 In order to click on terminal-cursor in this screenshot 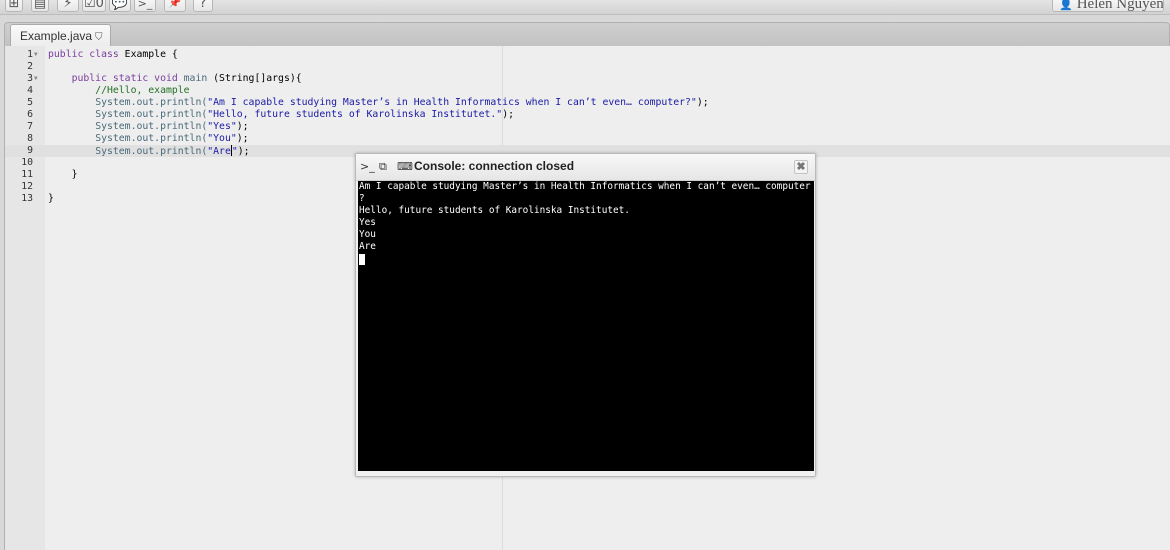, I will do `click(362, 259)`.